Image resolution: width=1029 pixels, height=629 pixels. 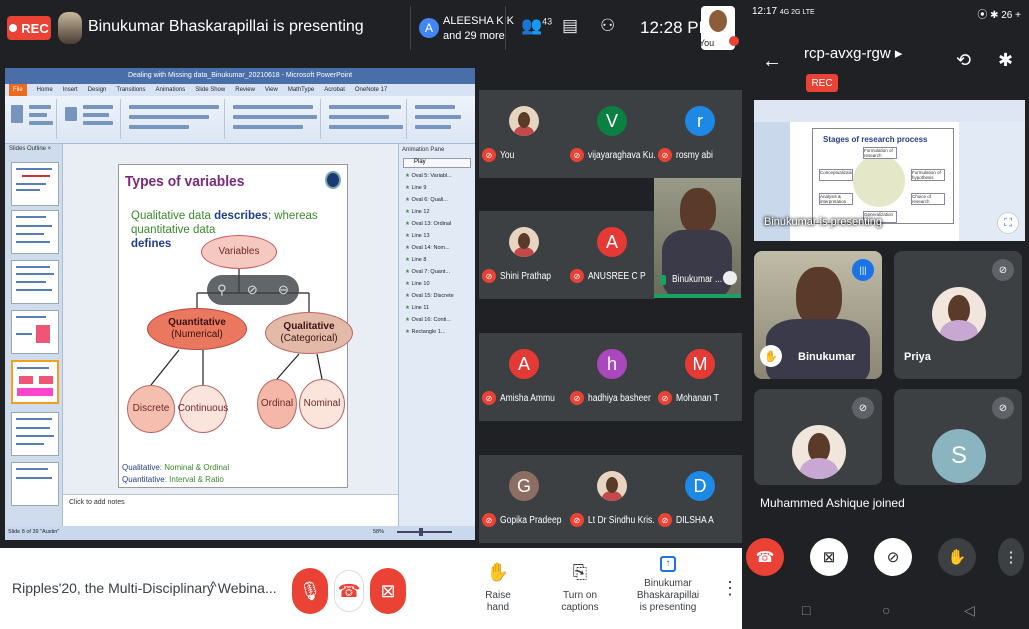 I want to click on animation-item: Line 10, so click(x=437, y=284).